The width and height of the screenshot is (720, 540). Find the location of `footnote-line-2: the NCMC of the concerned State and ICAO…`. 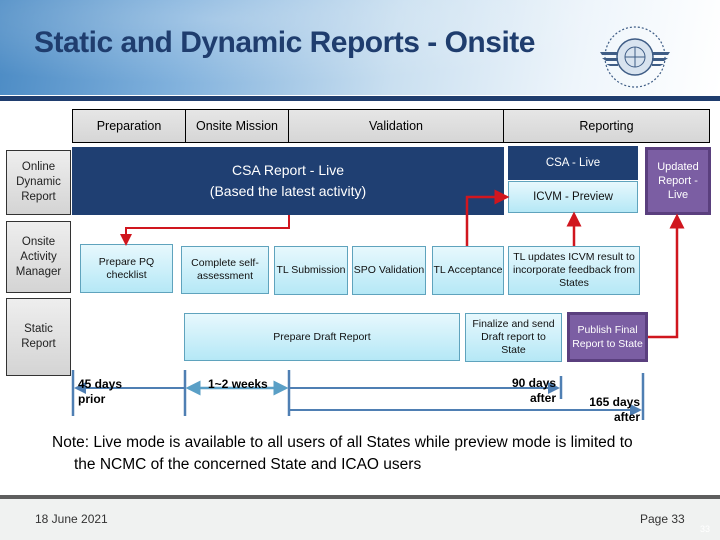

footnote-line-2: the NCMC of the concerned State and ICAO… is located at coordinates (248, 464).